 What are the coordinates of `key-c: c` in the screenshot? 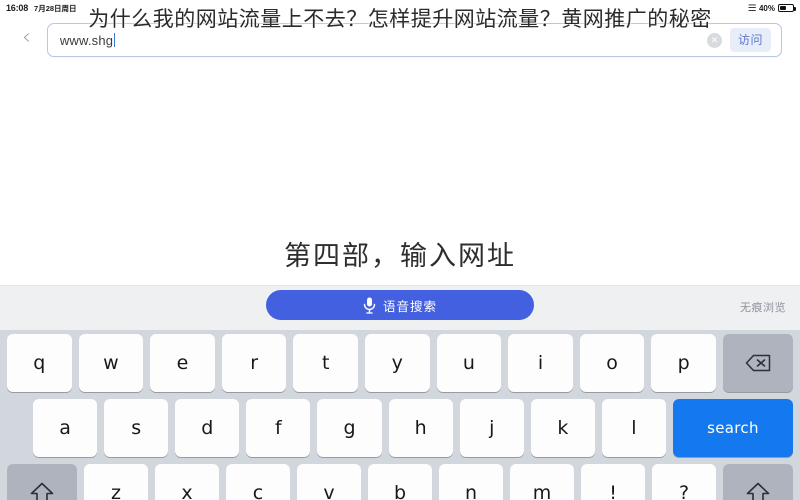 It's located at (258, 482).